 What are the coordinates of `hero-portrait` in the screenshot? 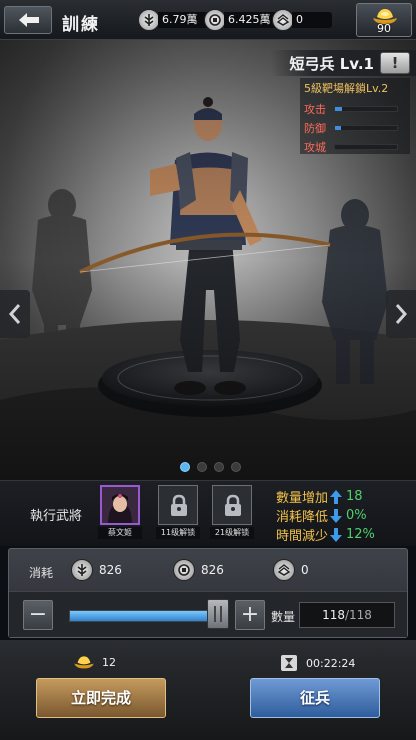 It's located at (120, 505).